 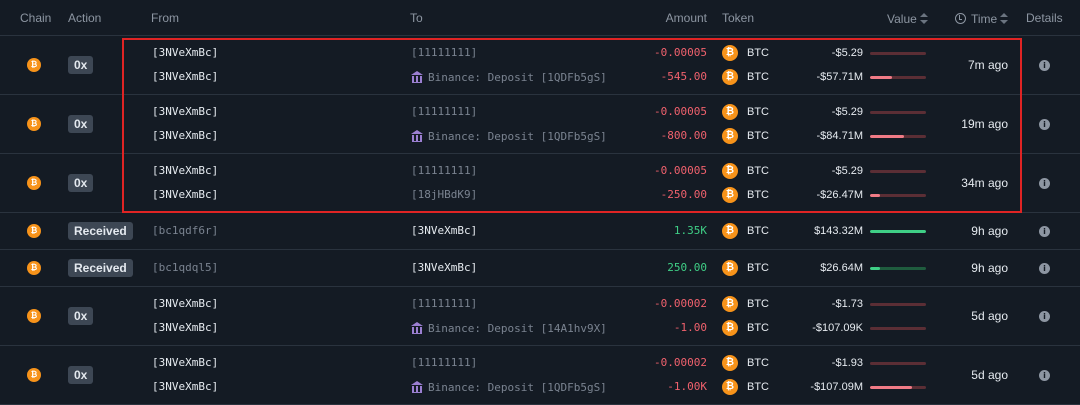 What do you see at coordinates (687, 386) in the screenshot?
I see `amount: -1.00K` at bounding box center [687, 386].